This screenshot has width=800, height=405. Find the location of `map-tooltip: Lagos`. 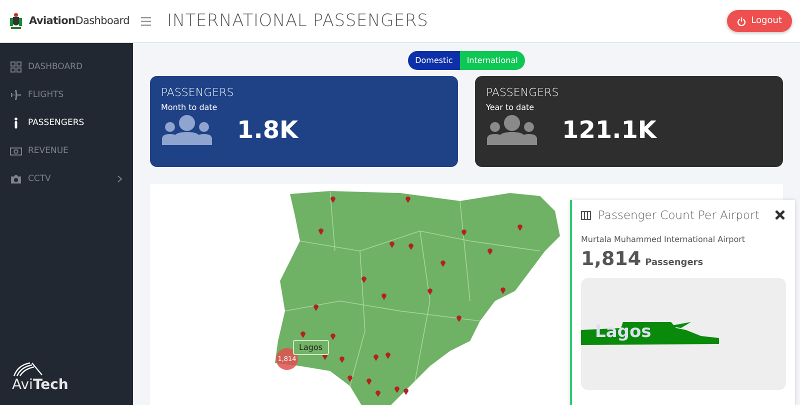

map-tooltip: Lagos is located at coordinates (310, 347).